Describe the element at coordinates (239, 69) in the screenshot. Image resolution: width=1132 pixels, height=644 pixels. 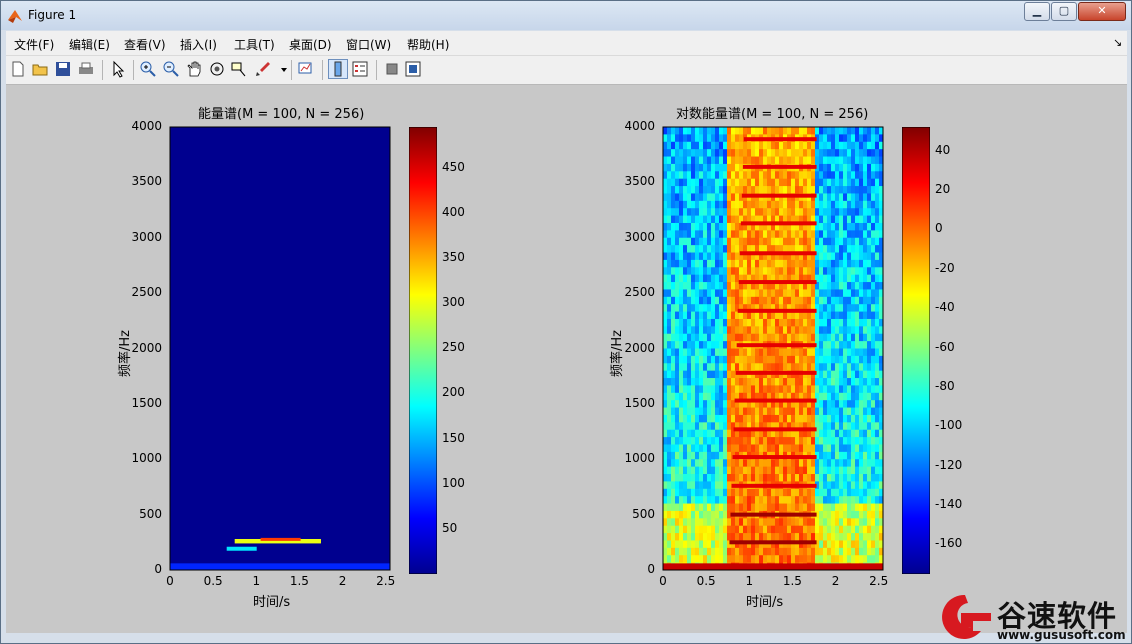
I see `data-cursor-icon` at that location.